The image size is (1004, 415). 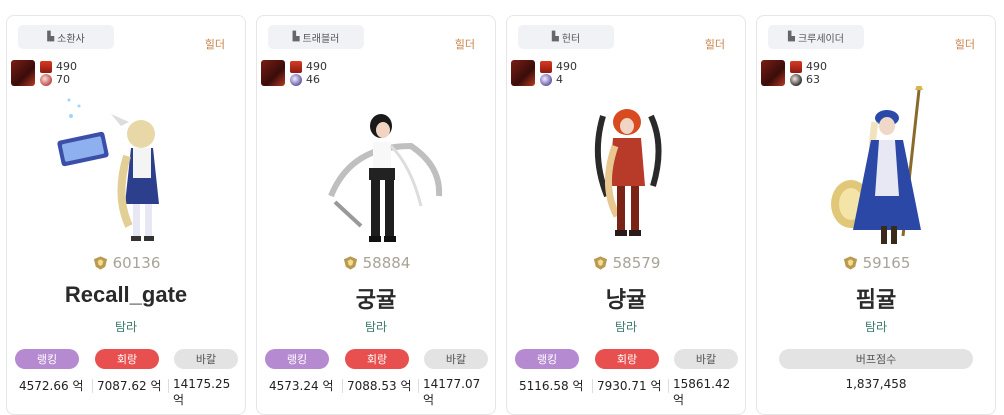 I want to click on corridor-value: 7087.62 억, so click(x=129, y=386).